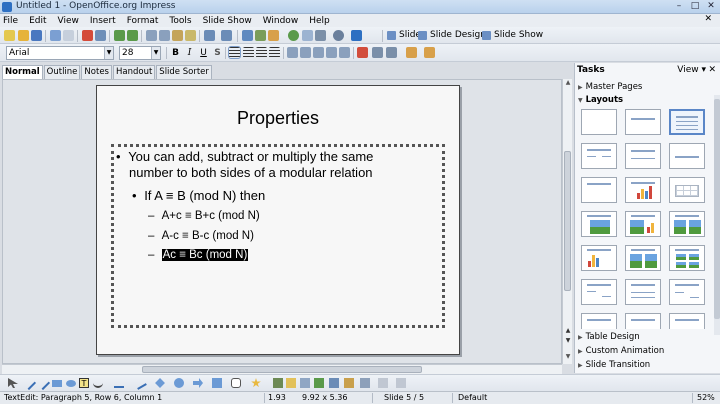 Image resolution: width=720 pixels, height=404 pixels. I want to click on task-pane-view-menu: View ▾, so click(691, 70).